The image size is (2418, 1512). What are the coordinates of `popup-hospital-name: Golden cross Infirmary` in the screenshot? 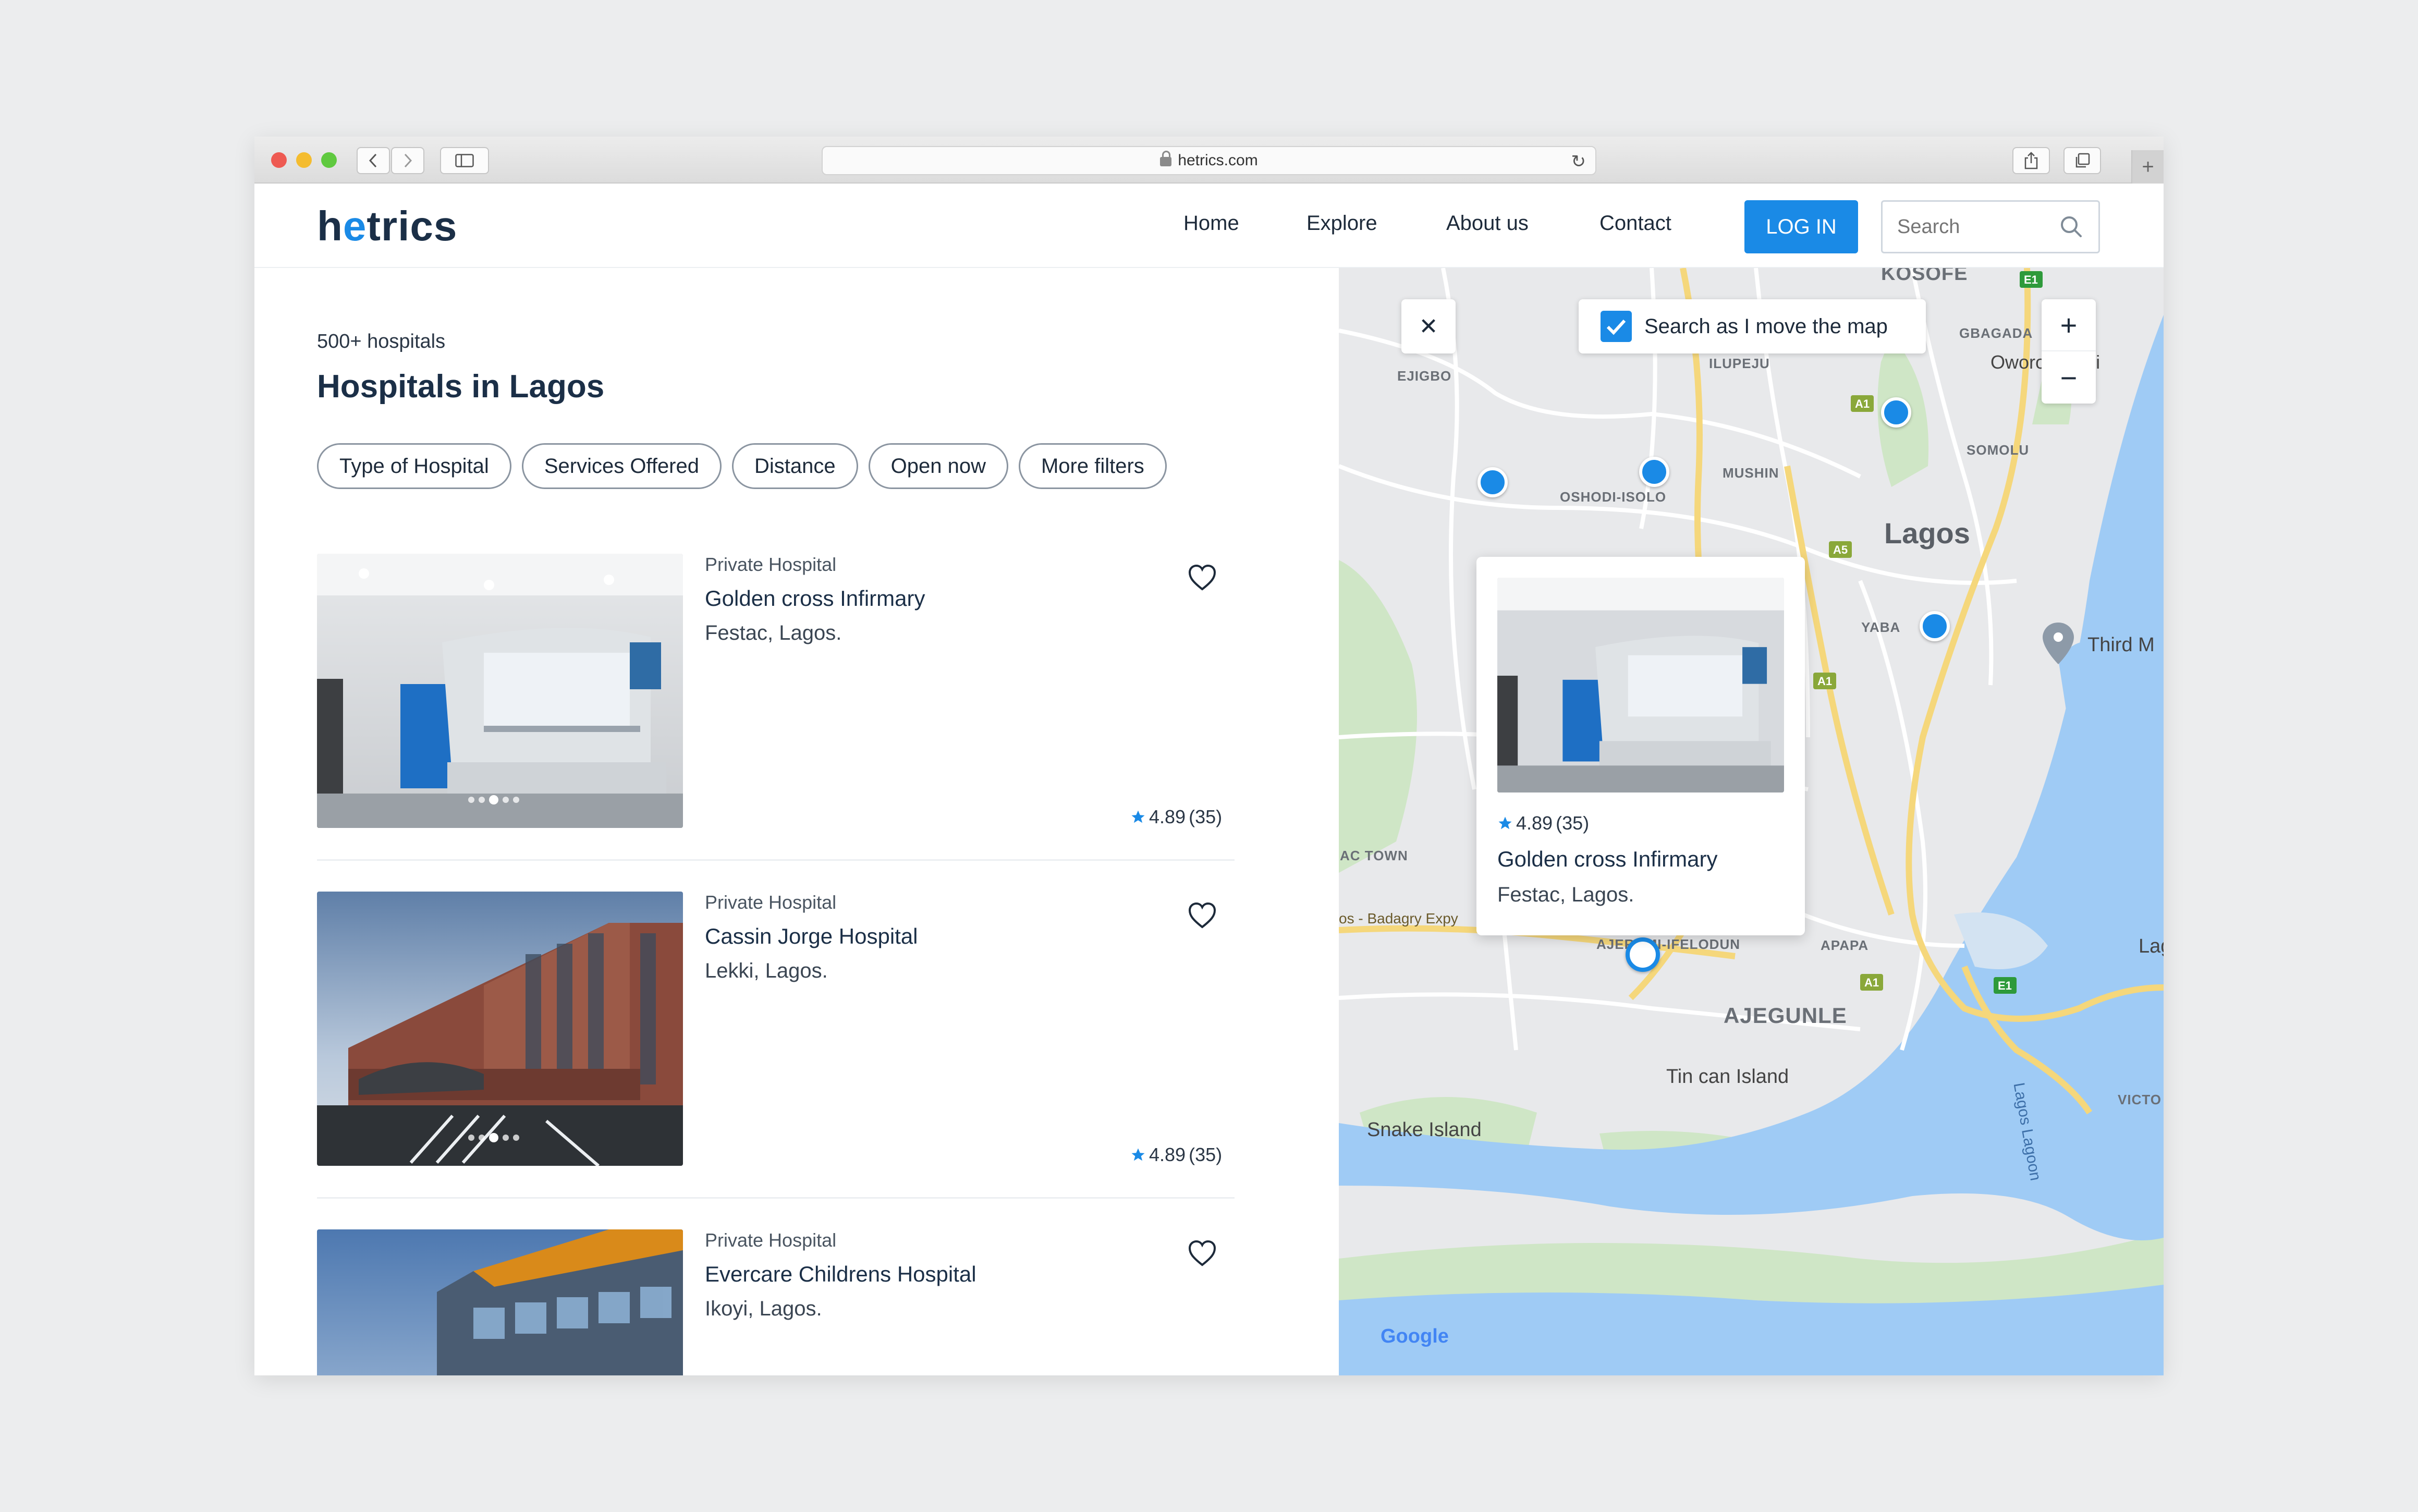 It's located at (1607, 859).